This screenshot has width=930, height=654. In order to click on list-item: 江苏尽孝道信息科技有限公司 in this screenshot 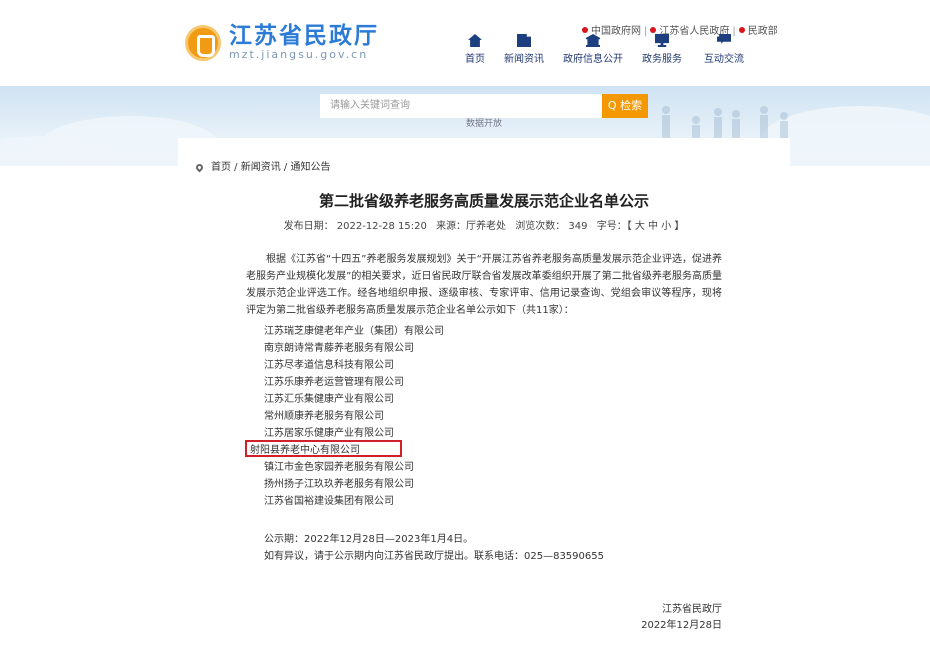, I will do `click(329, 365)`.